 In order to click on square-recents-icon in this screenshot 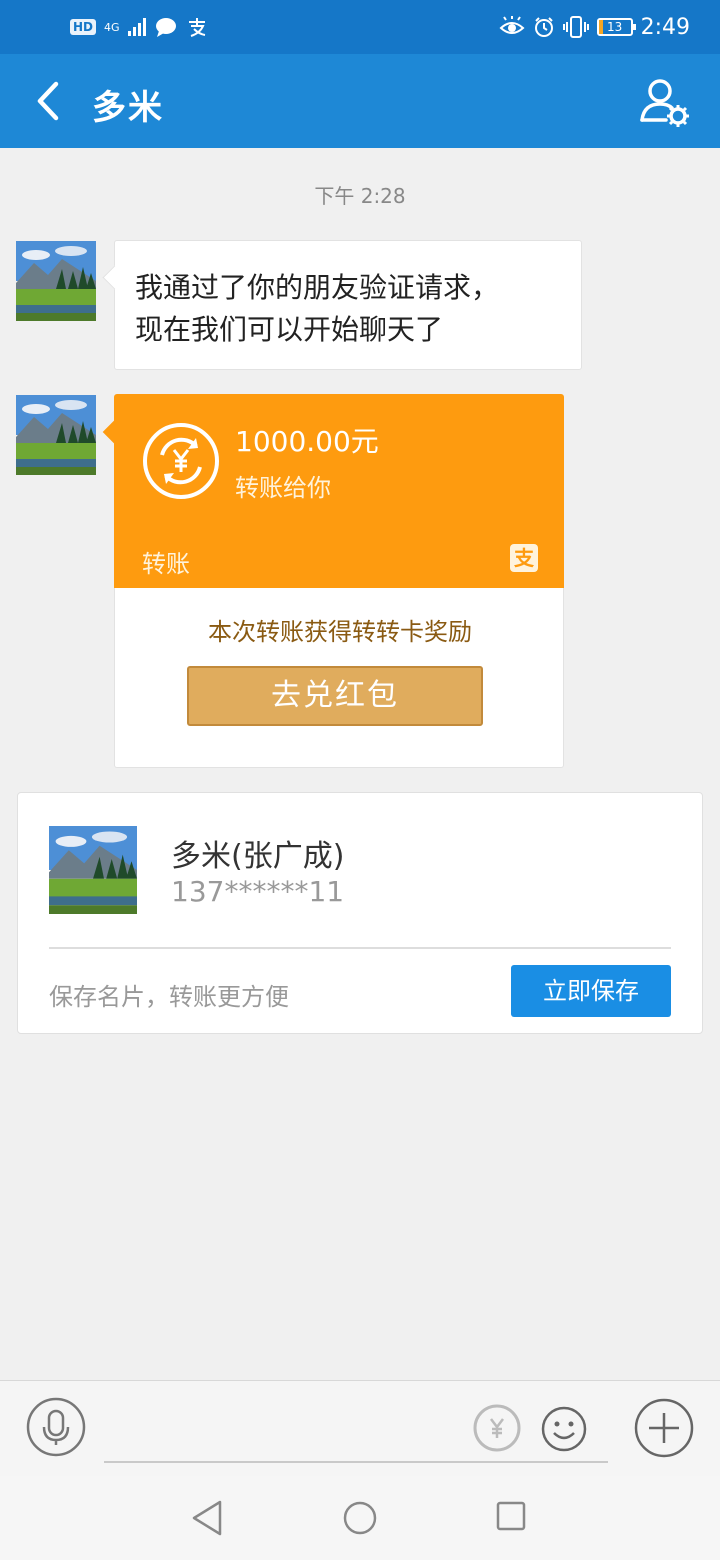, I will do `click(511, 1516)`.